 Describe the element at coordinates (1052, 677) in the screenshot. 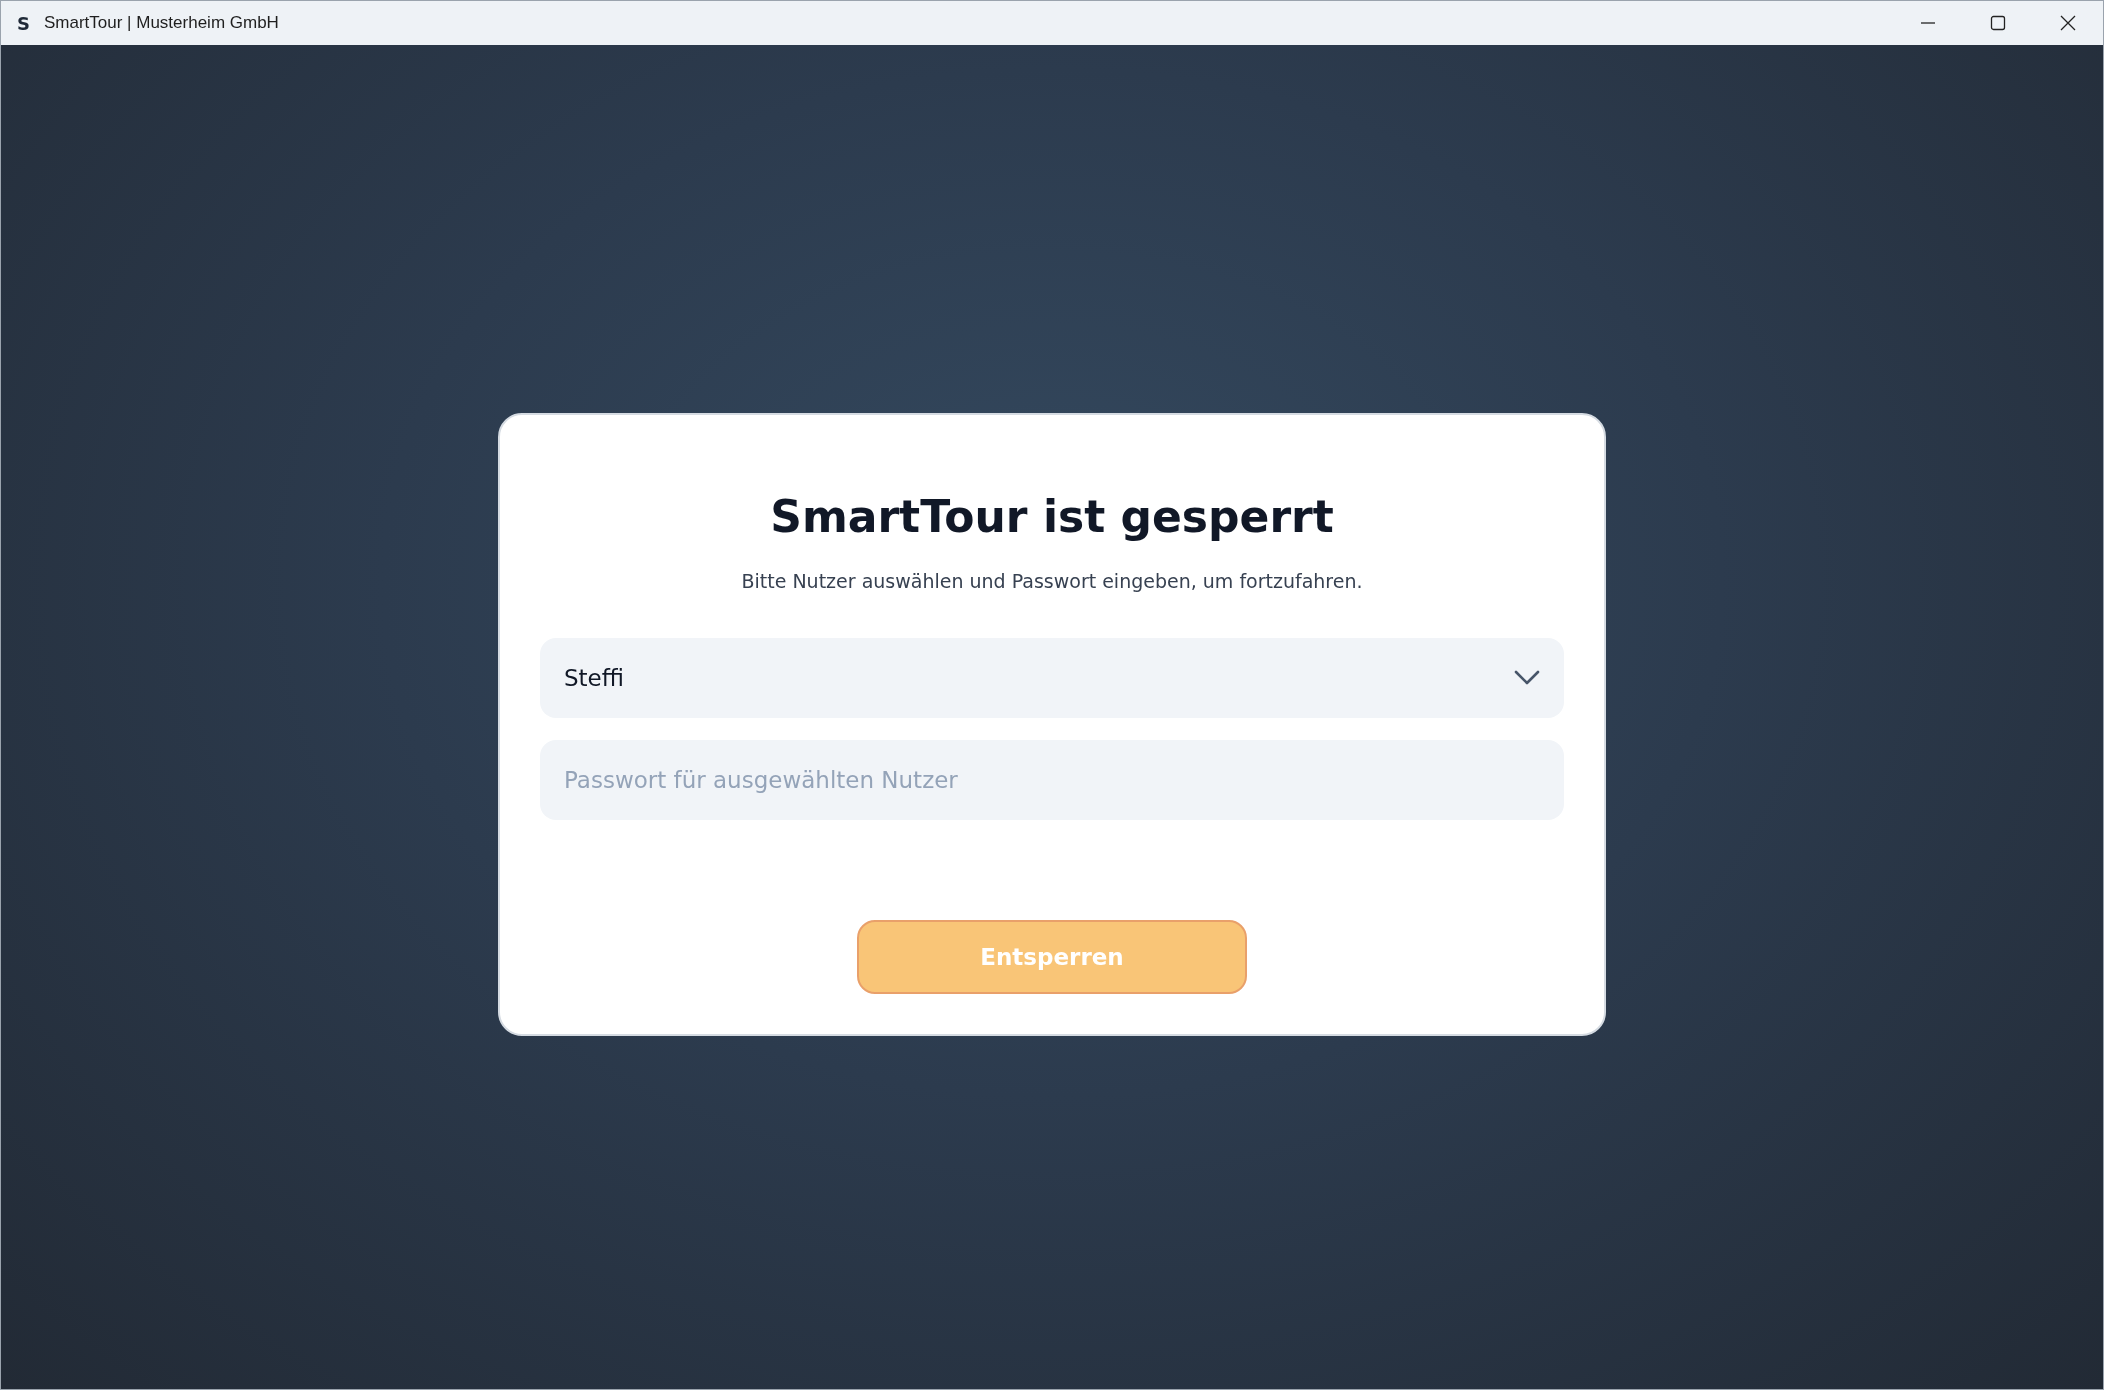

I see `user-select: Steffi` at that location.